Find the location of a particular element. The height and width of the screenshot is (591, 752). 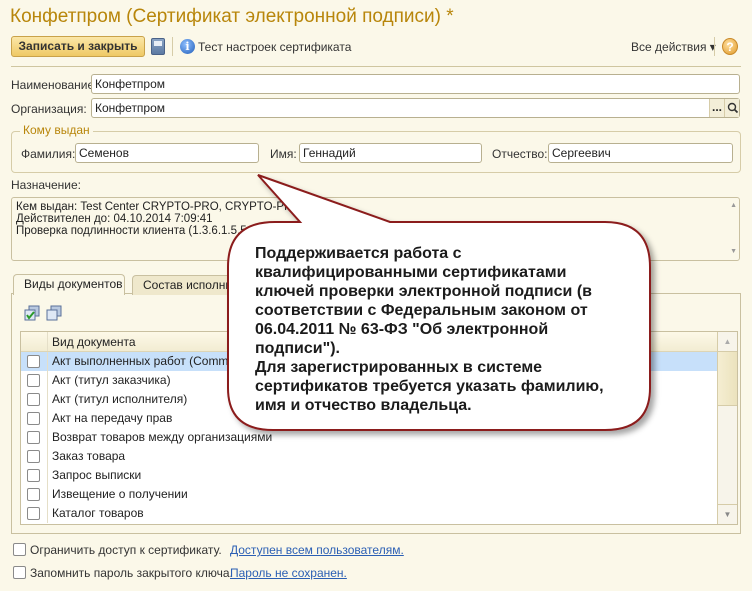

tab-executors: Состав исполнителей is located at coordinates (204, 285).